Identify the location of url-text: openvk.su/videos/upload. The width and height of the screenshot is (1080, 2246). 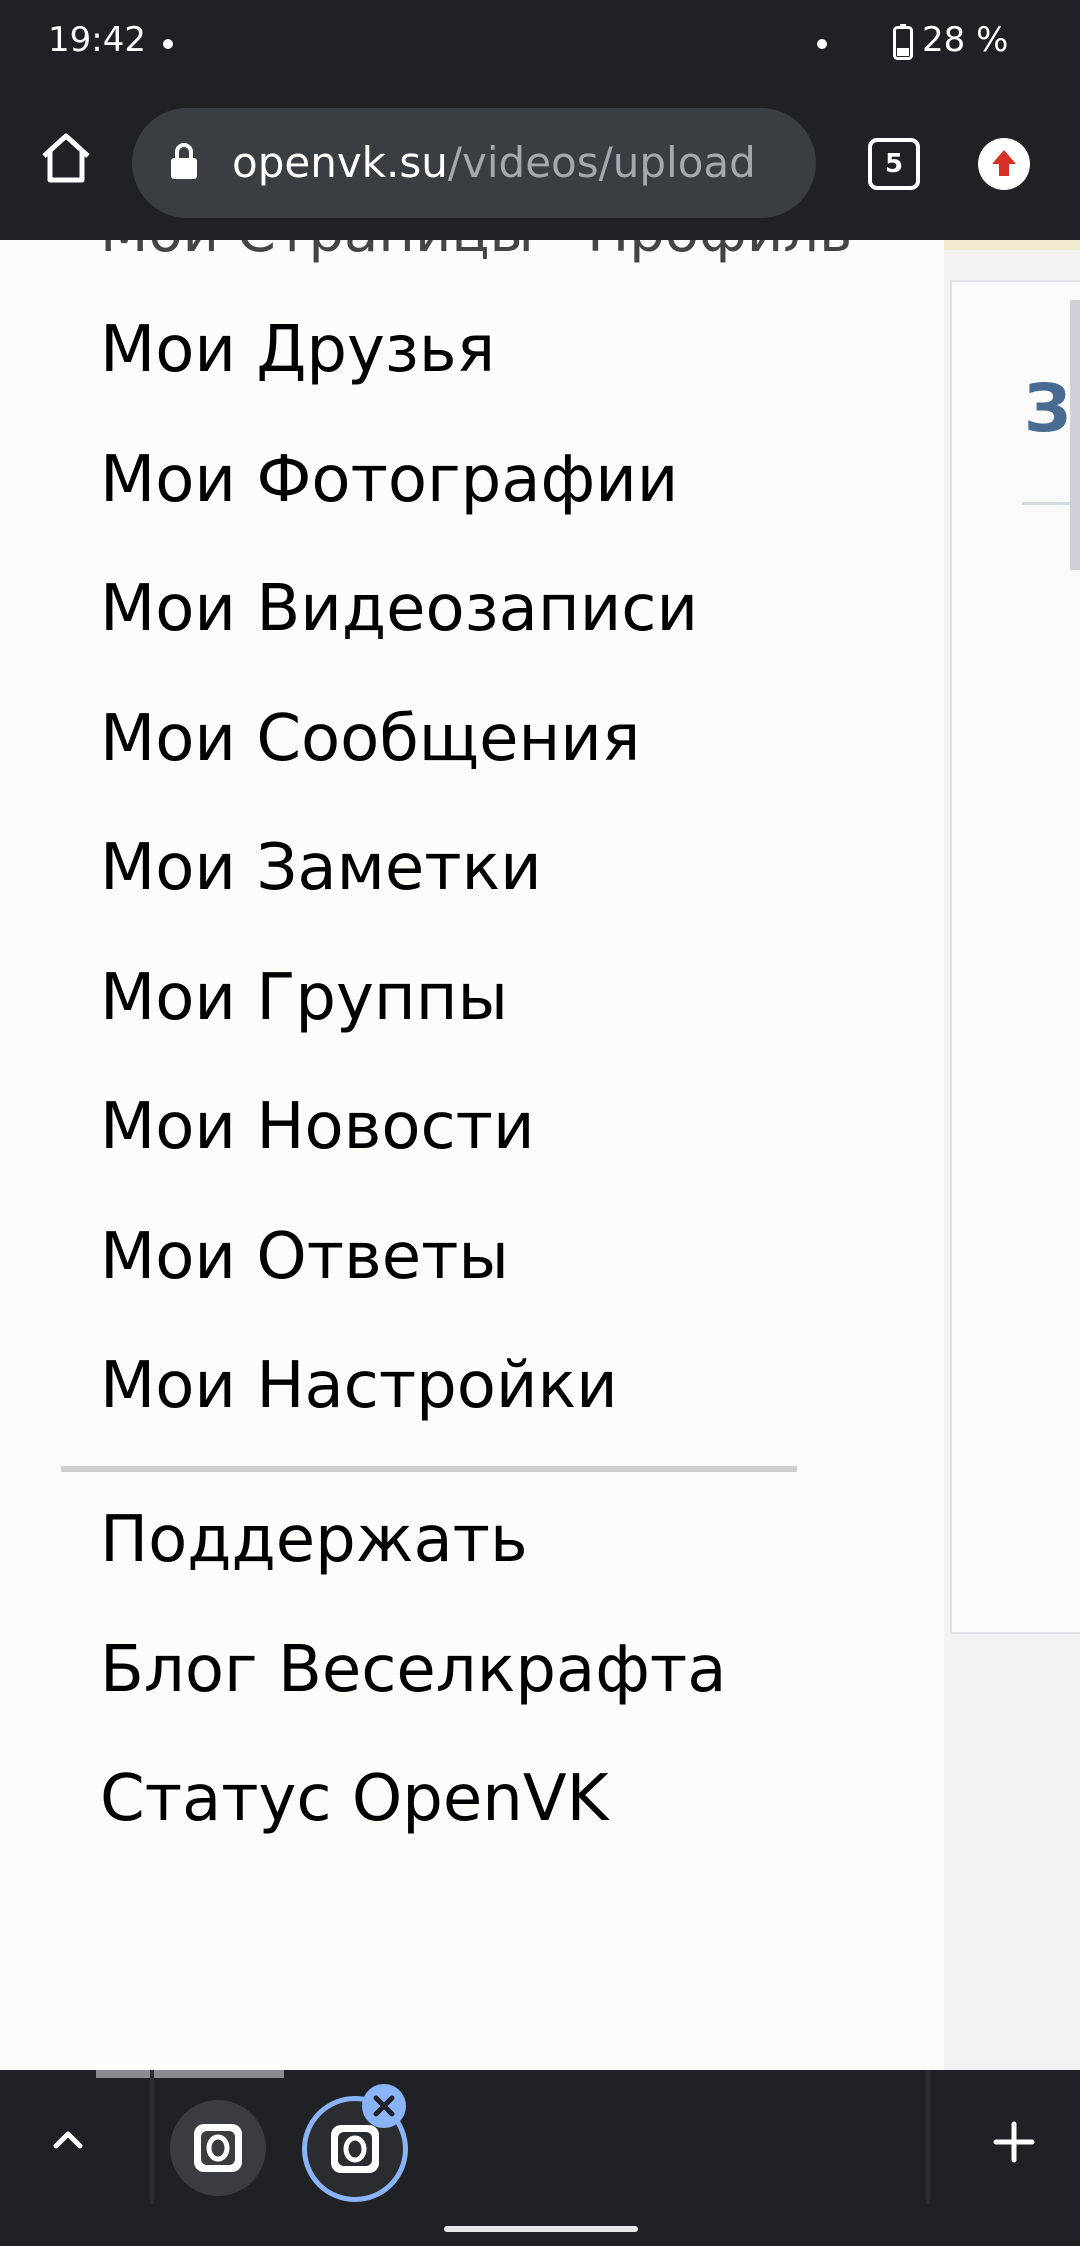
(494, 162).